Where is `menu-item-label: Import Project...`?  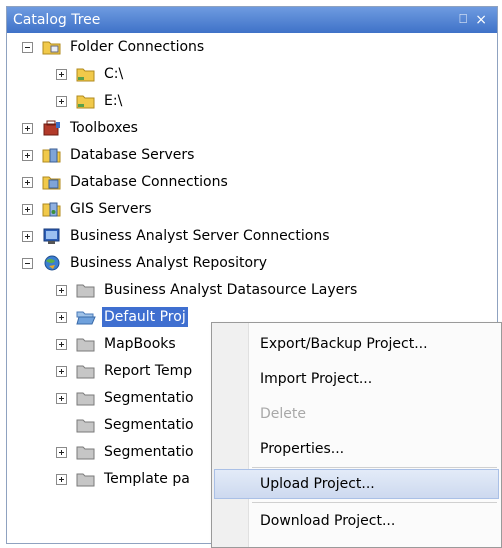
menu-item-label: Import Project... is located at coordinates (316, 379).